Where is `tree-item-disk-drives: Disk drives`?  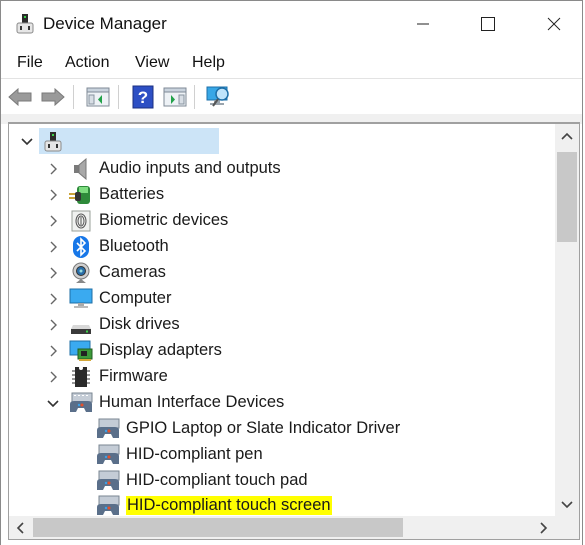
tree-item-disk-drives: Disk drives is located at coordinates (124, 324).